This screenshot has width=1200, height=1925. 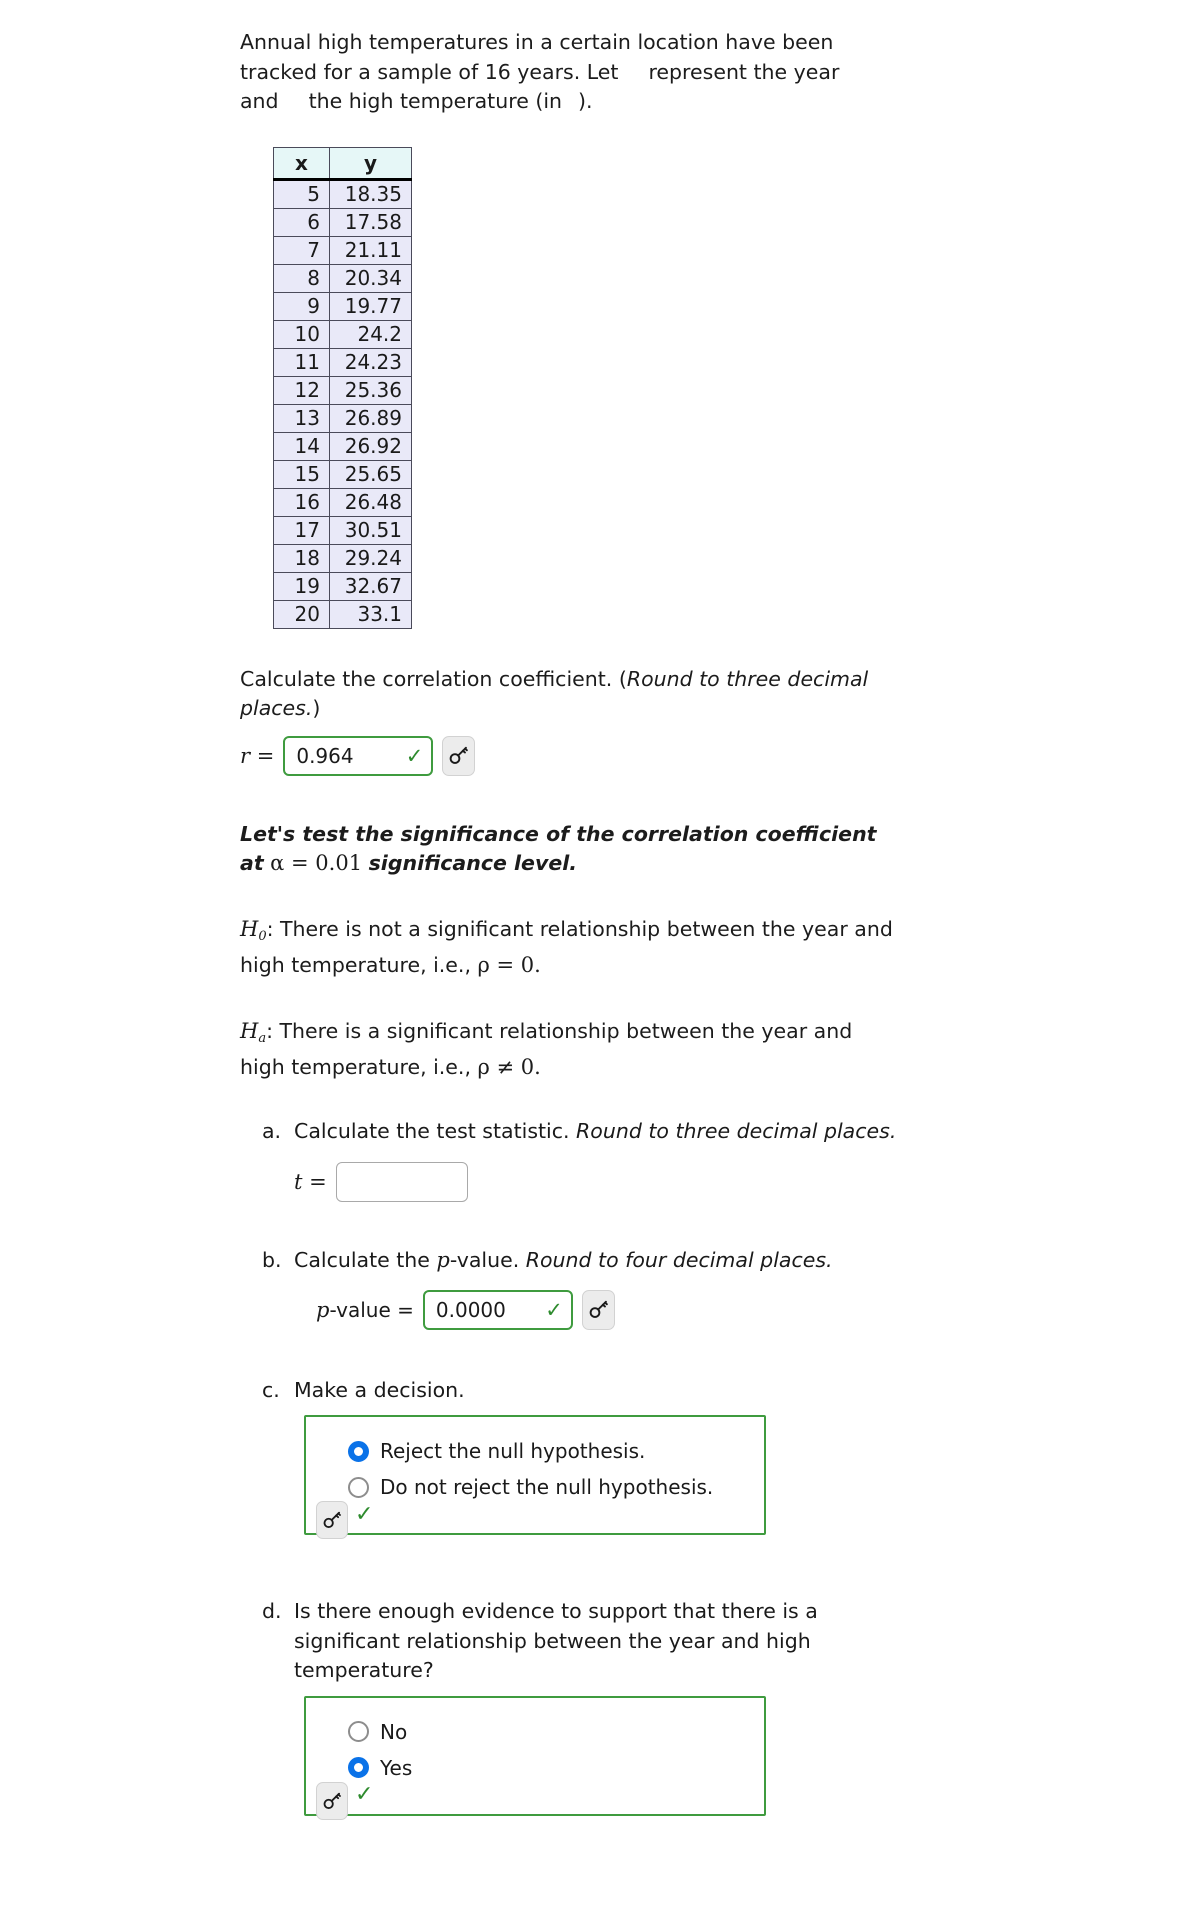 I want to click on table-row: 10 24.2, so click(x=342, y=334).